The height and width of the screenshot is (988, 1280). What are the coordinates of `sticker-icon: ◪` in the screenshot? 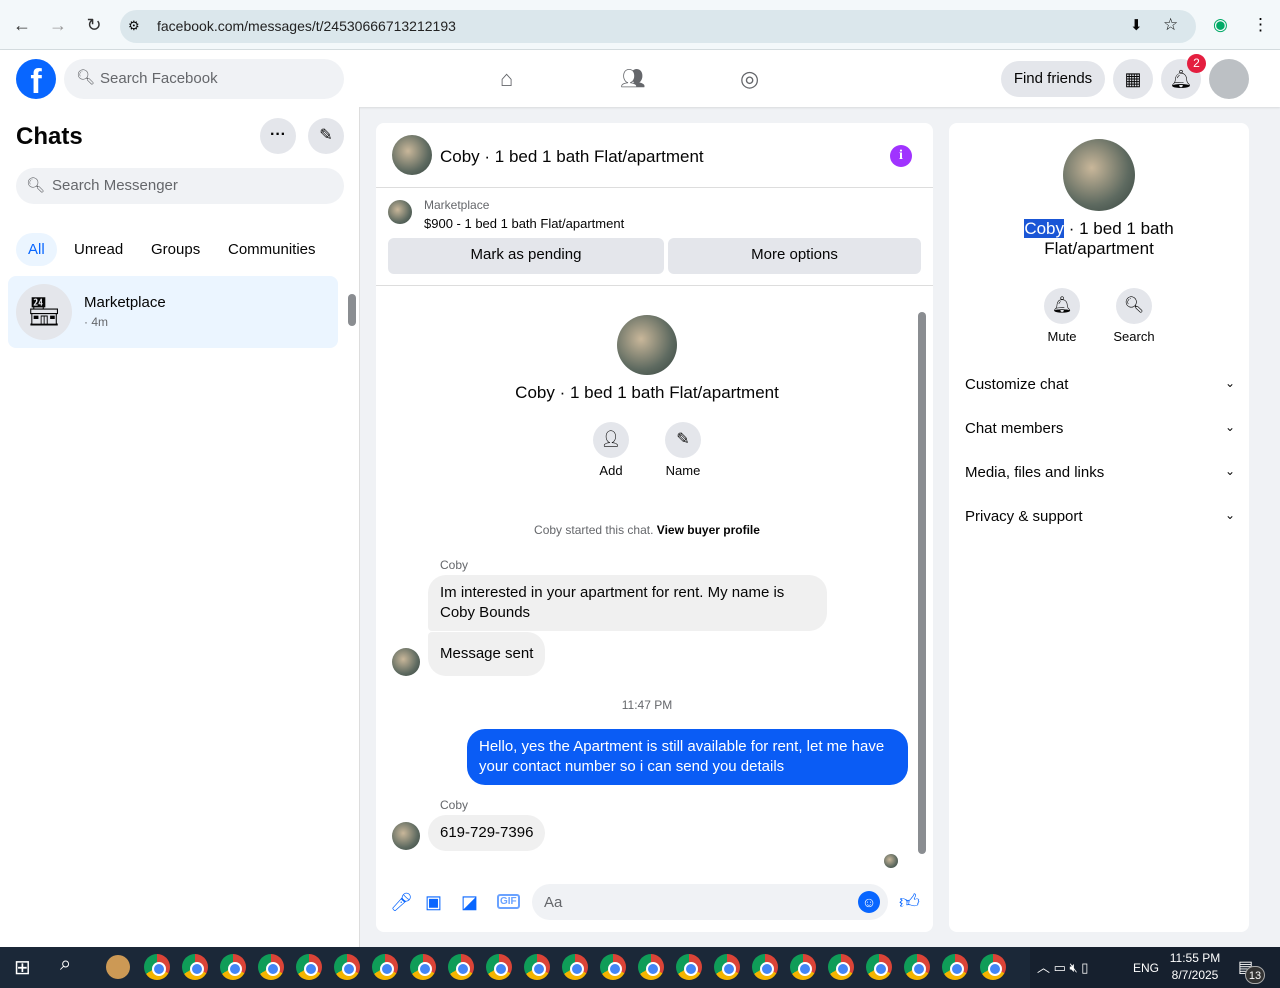 It's located at (469, 902).